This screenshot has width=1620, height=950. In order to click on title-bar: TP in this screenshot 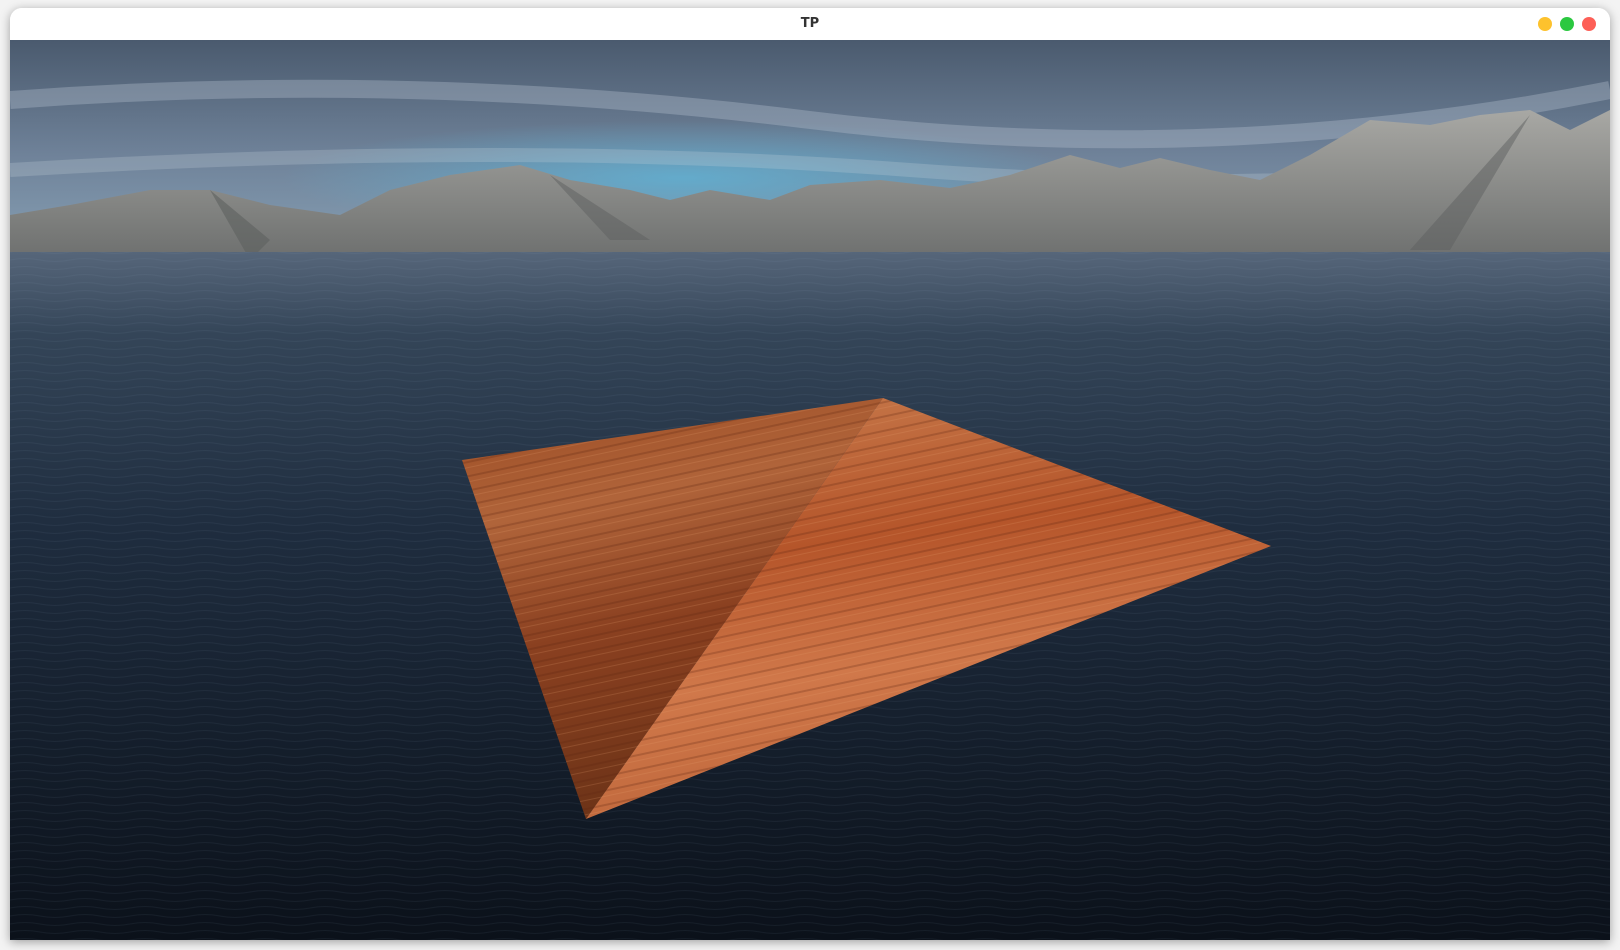, I will do `click(810, 24)`.